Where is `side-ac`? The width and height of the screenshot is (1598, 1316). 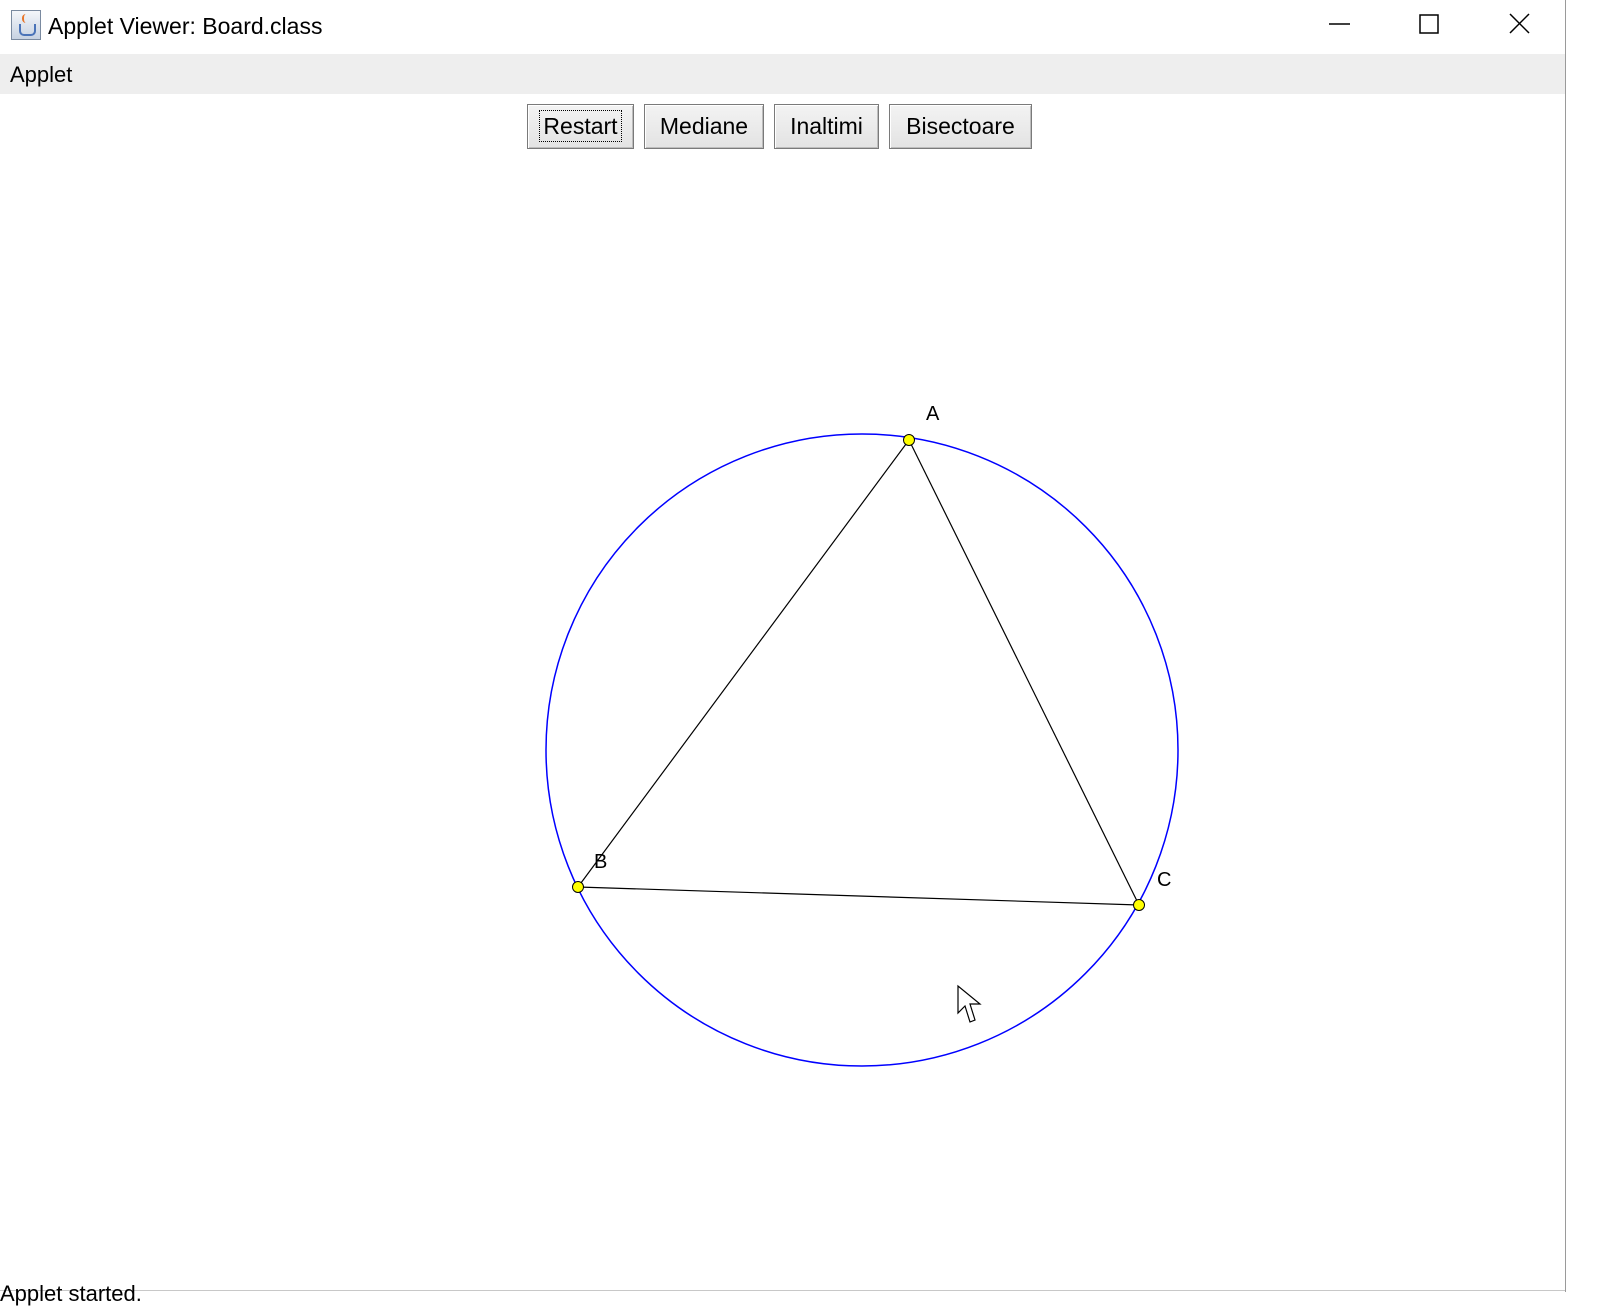
side-ac is located at coordinates (1024, 672).